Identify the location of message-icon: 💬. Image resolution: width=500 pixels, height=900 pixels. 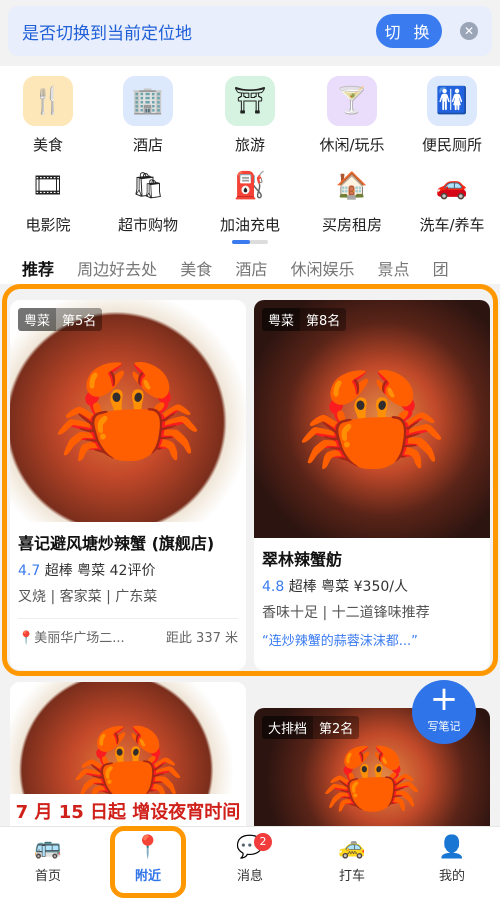
(250, 847).